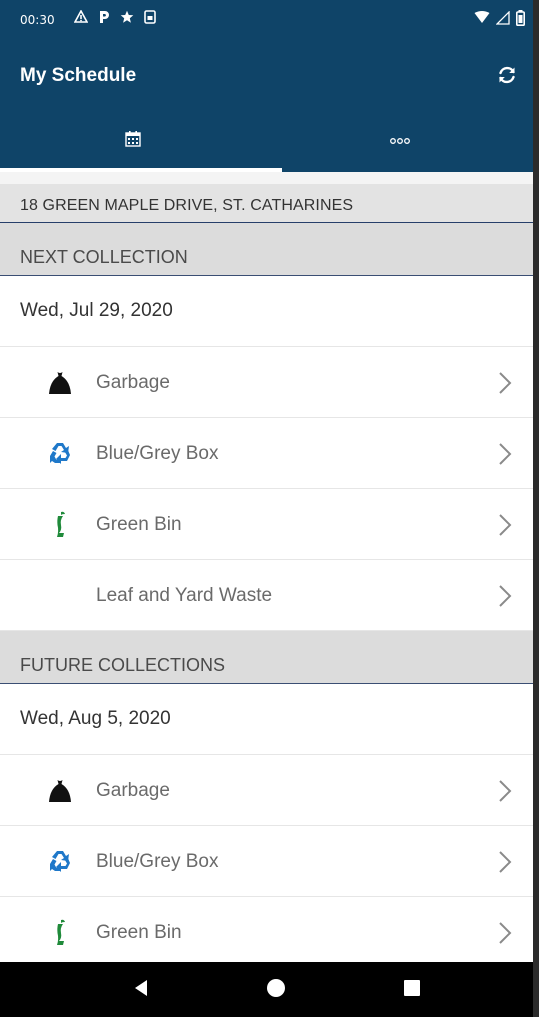 The width and height of the screenshot is (539, 1017). I want to click on window-edge, so click(536, 508).